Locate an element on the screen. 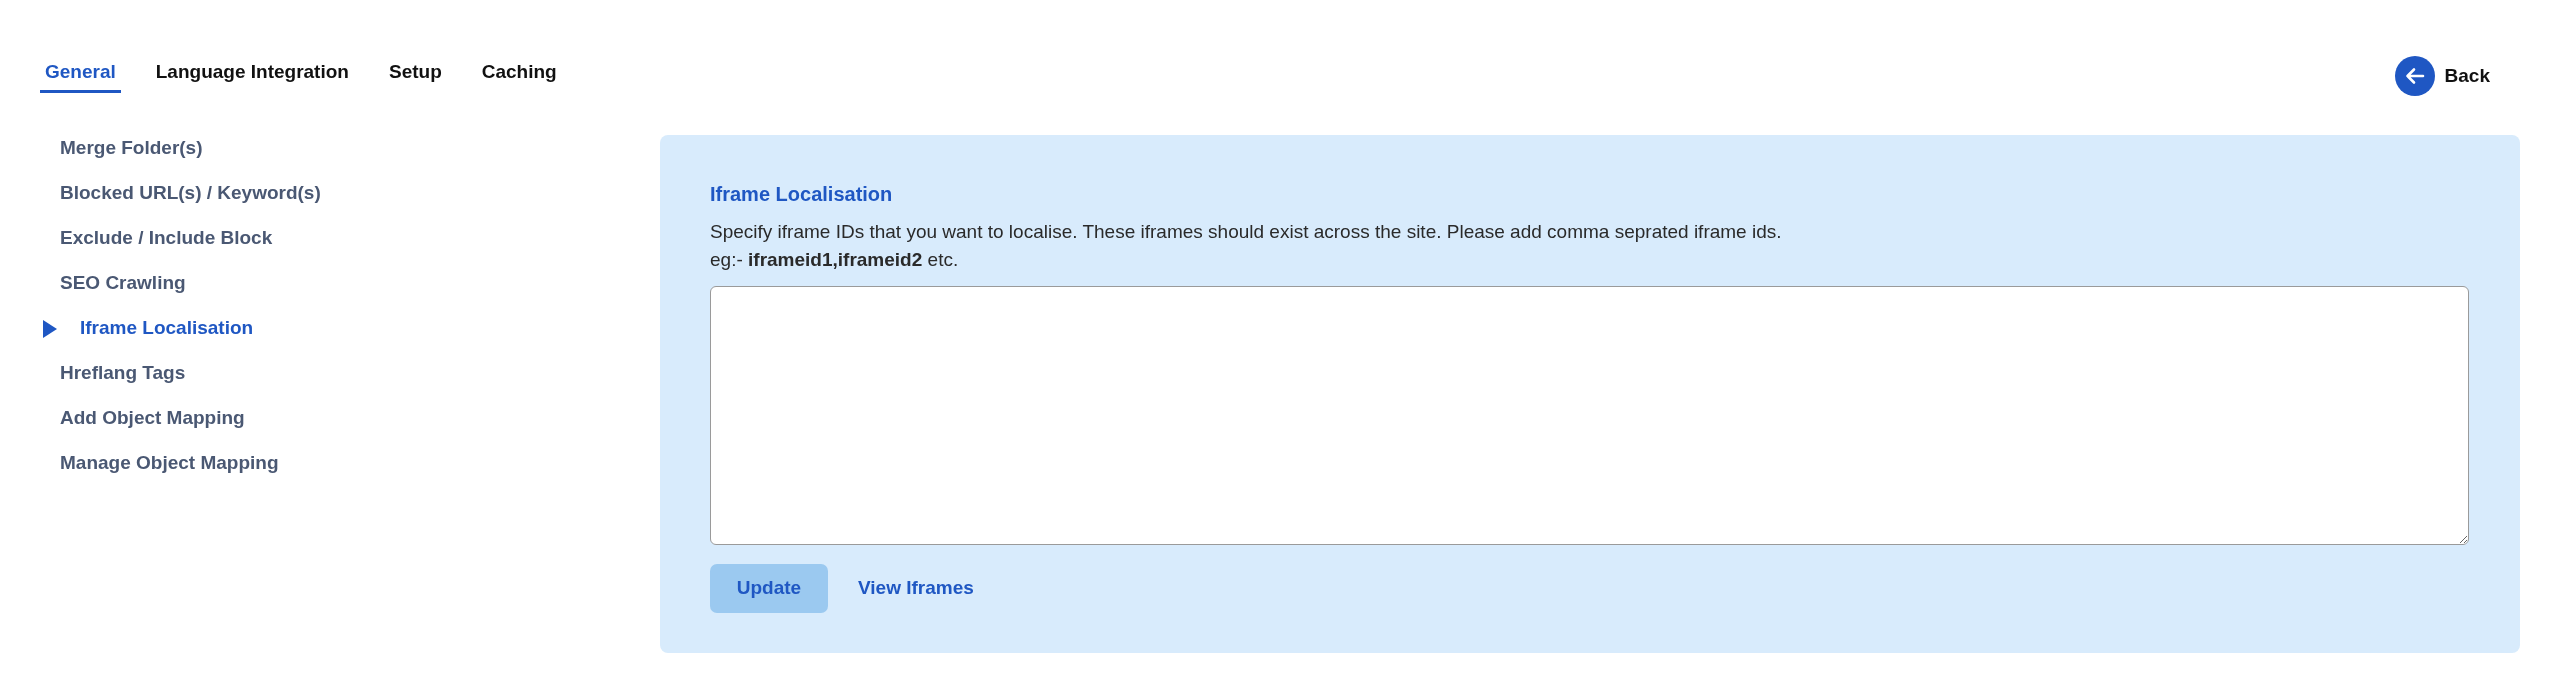  triangle-marker-icon is located at coordinates (50, 328).